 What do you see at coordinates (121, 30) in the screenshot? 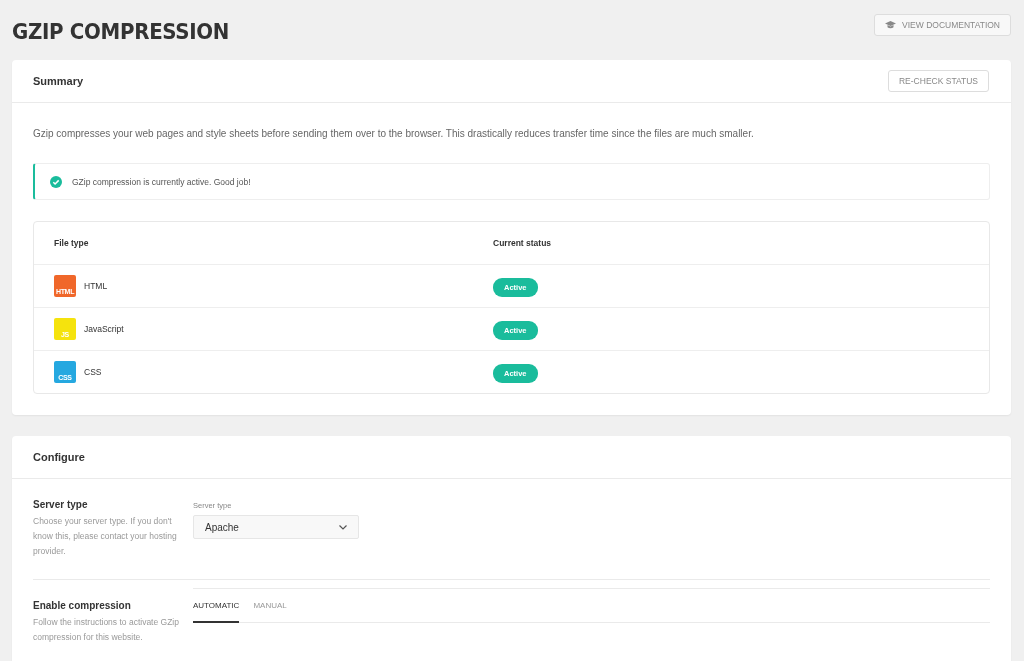
I see `page-title: GZIP COMPRESSION` at bounding box center [121, 30].